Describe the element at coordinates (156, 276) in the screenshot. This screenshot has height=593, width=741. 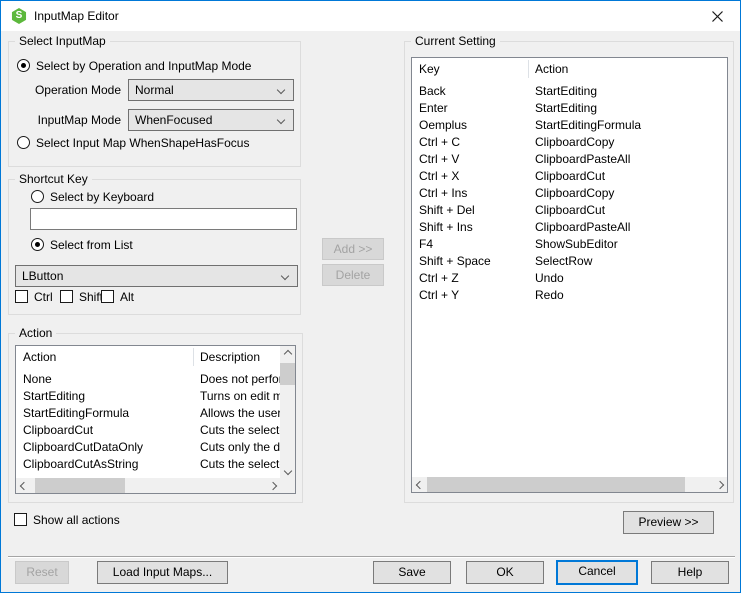
I see `key-list-select: LButton` at that location.